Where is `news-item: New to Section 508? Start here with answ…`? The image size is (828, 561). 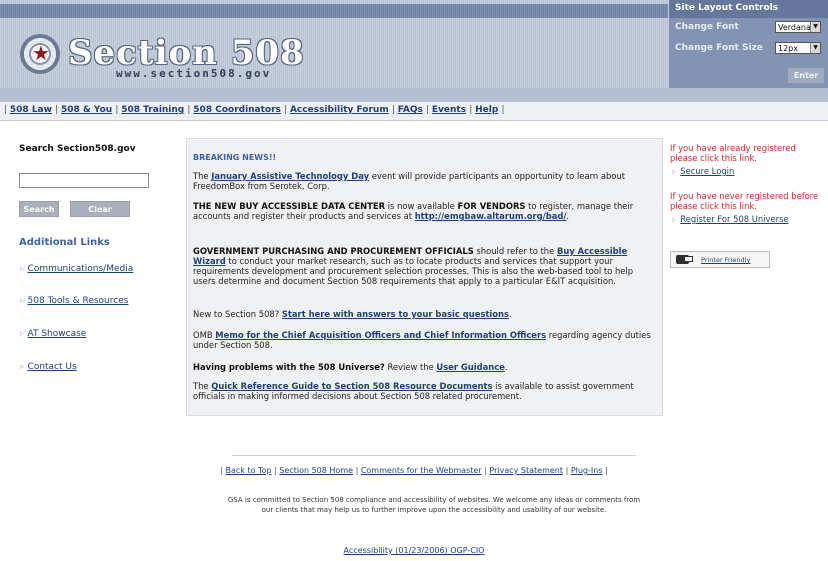 news-item: New to Section 508? Start here with answ… is located at coordinates (425, 314).